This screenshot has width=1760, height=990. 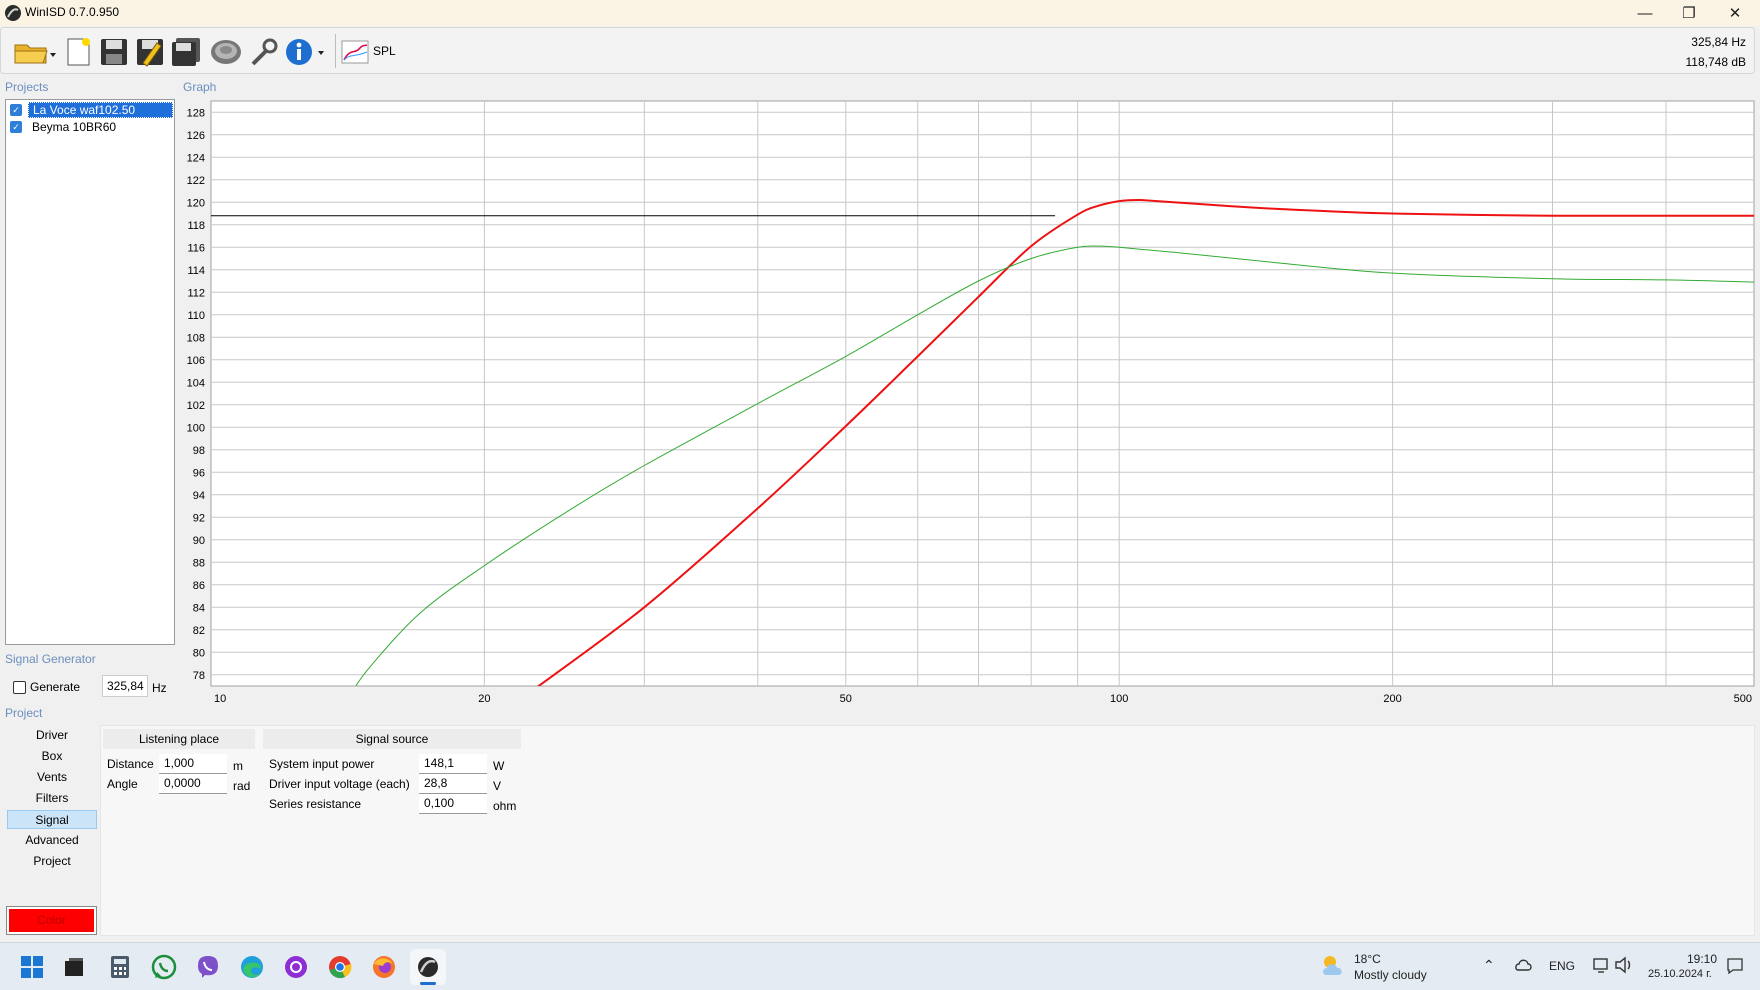 What do you see at coordinates (199, 608) in the screenshot?
I see `y-tick-label: 84` at bounding box center [199, 608].